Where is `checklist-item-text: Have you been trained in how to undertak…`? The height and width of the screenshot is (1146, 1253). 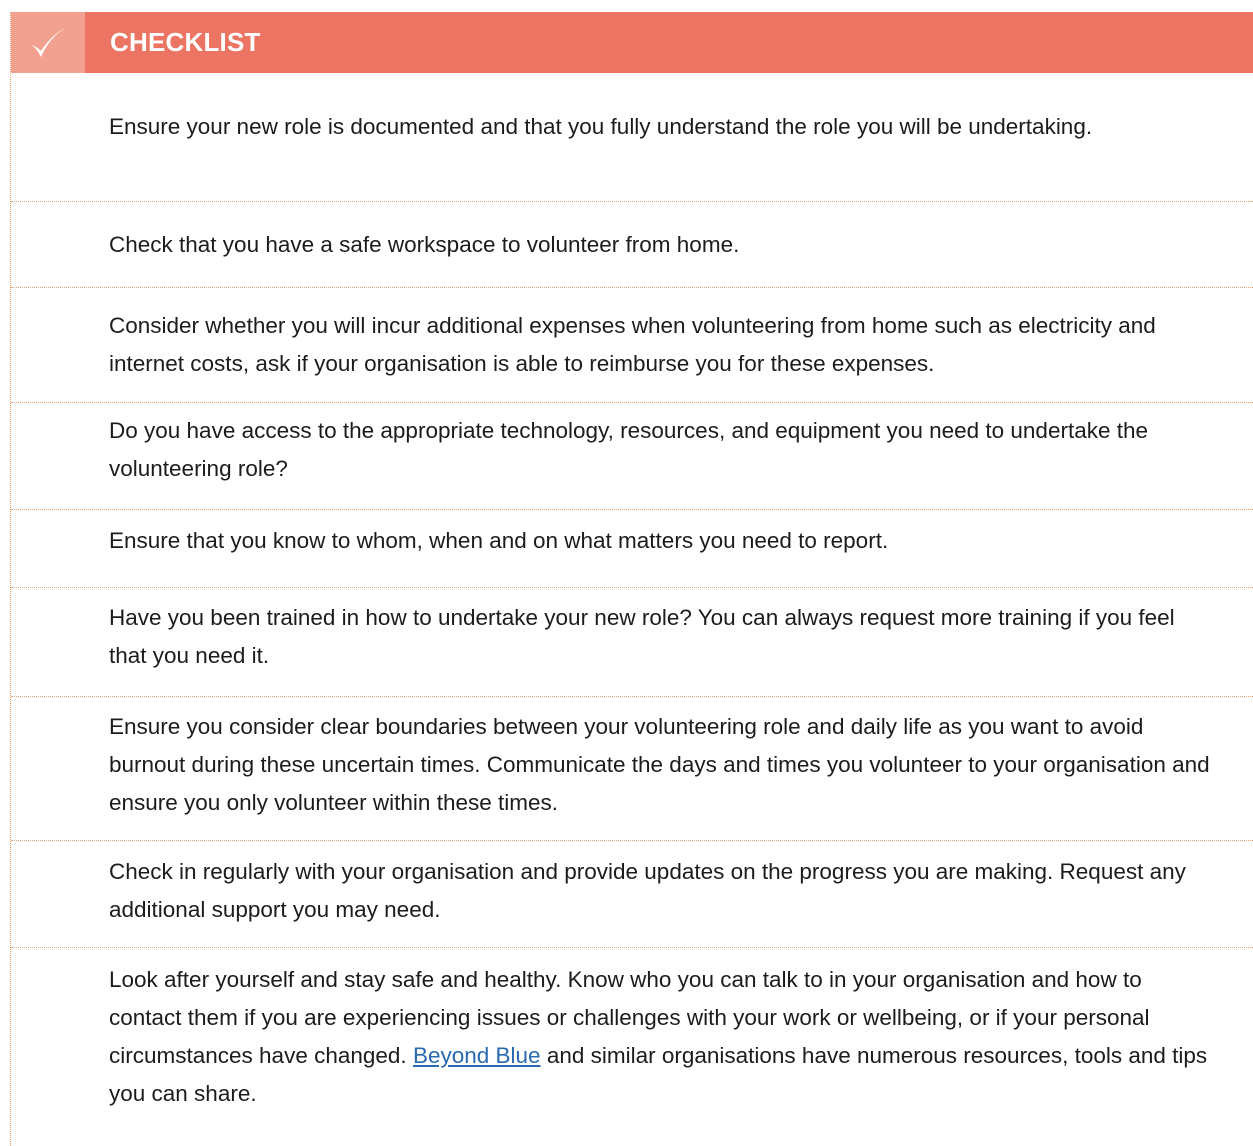 checklist-item-text: Have you been trained in how to undertak… is located at coordinates (642, 636).